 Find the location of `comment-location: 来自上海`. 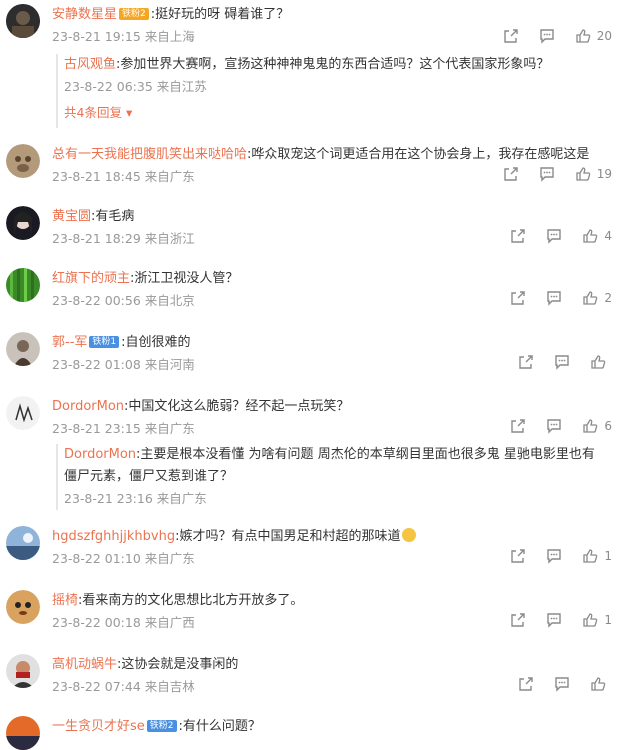

comment-location: 来自上海 is located at coordinates (169, 36).